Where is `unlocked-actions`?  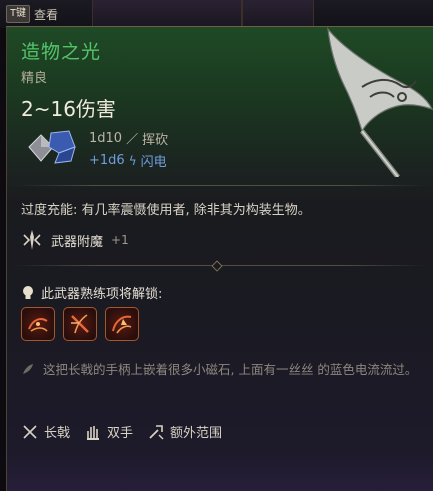
unlocked-actions is located at coordinates (80, 324).